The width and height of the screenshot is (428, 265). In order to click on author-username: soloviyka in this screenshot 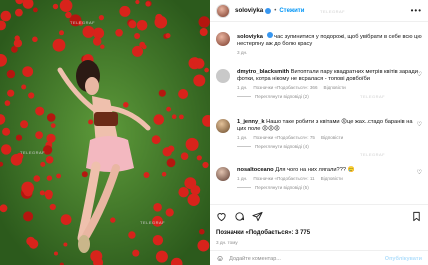, I will do `click(249, 10)`.